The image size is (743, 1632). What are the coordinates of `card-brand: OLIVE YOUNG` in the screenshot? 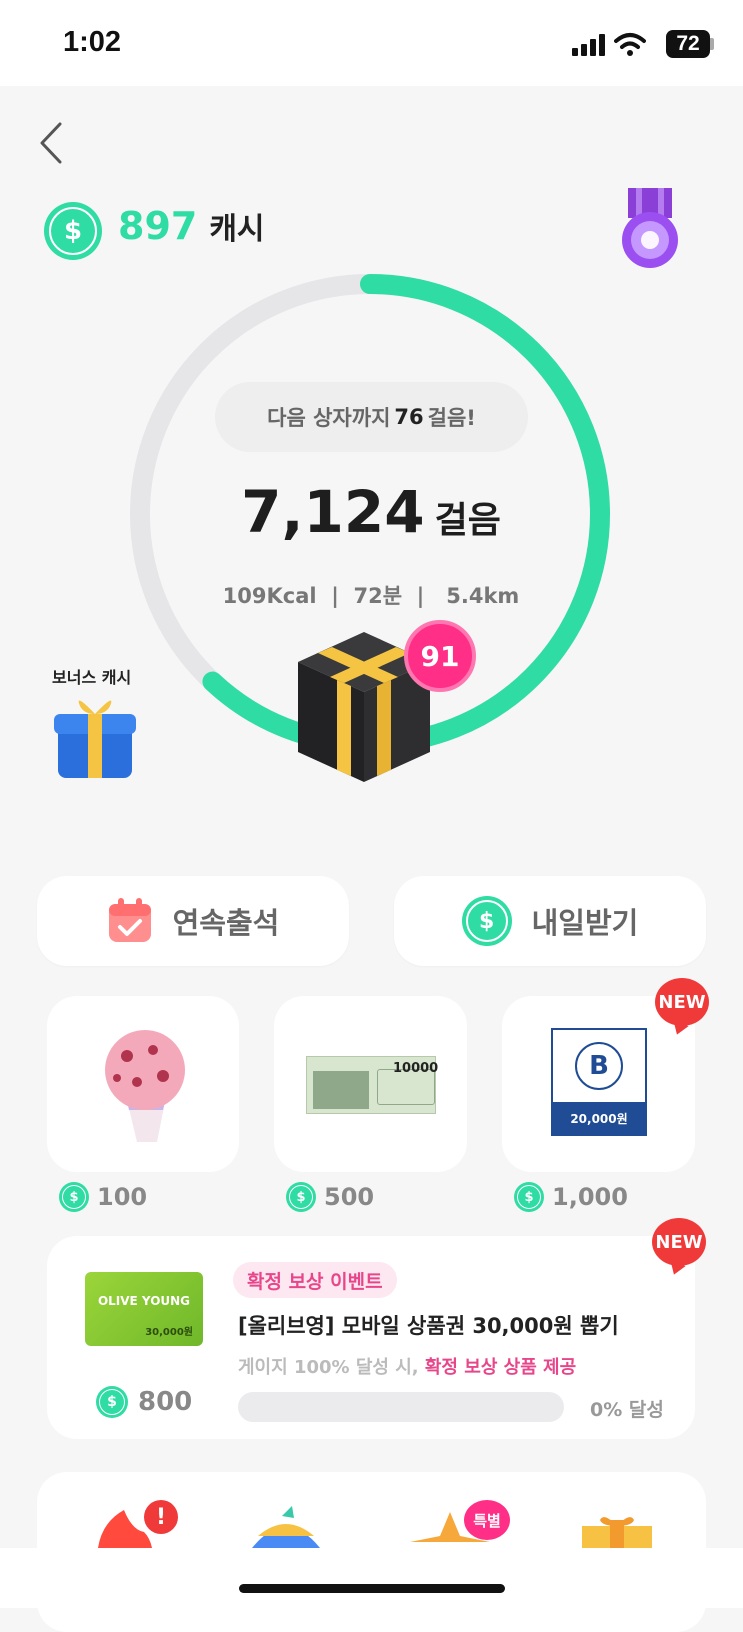 It's located at (144, 1301).